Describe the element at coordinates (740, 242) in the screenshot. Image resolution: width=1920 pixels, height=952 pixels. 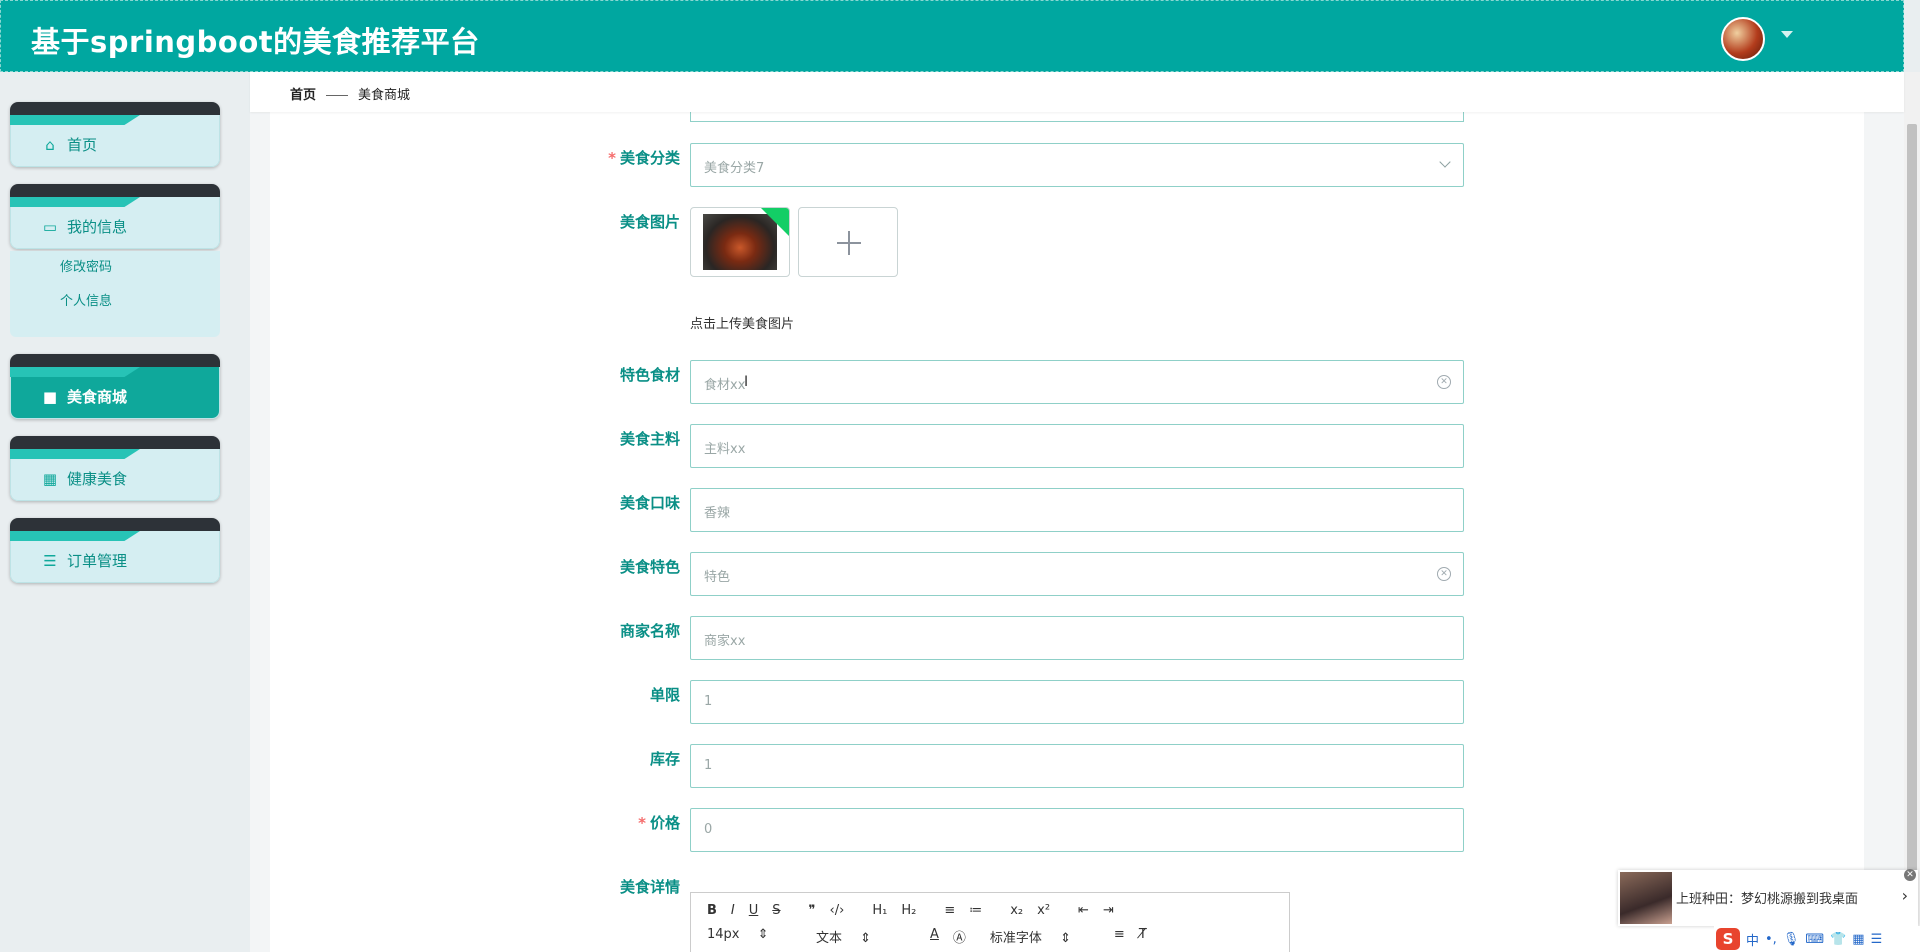
I see `uploaded-image-thumbnail` at that location.